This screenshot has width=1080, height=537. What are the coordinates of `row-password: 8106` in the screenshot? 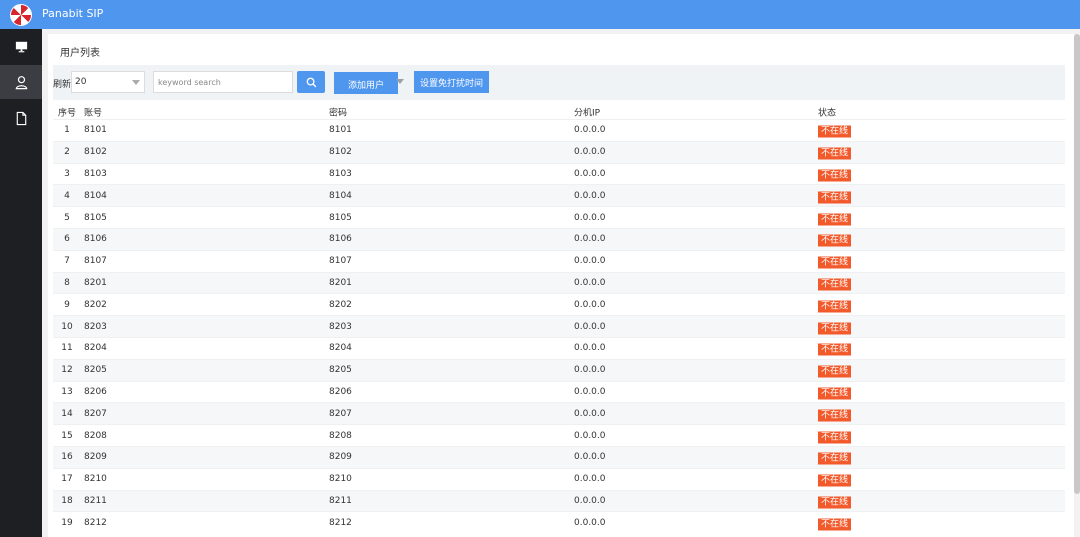 It's located at (340, 239).